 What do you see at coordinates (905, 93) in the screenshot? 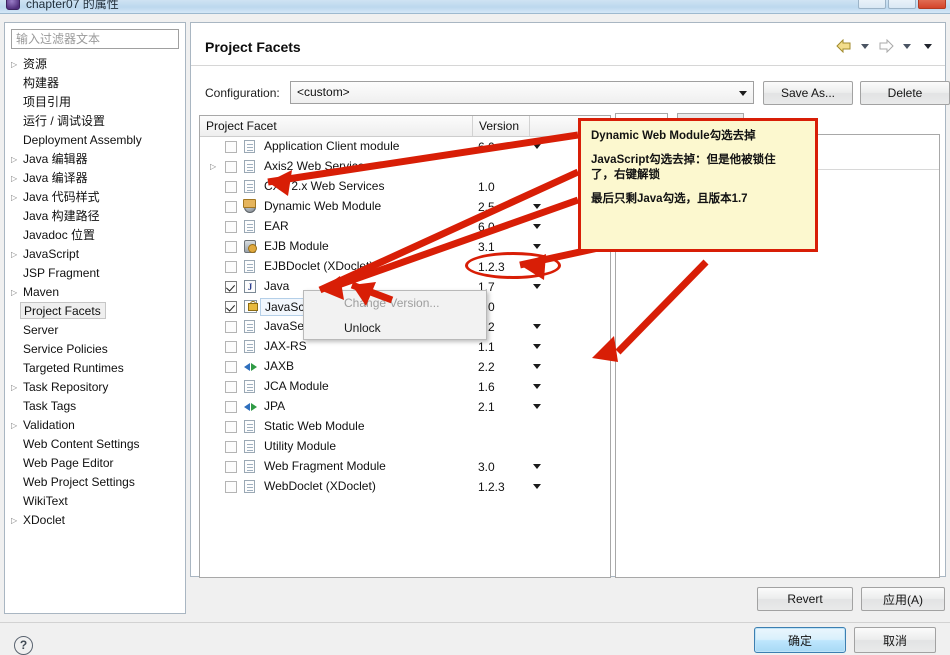
I see `delete-button: Delete` at bounding box center [905, 93].